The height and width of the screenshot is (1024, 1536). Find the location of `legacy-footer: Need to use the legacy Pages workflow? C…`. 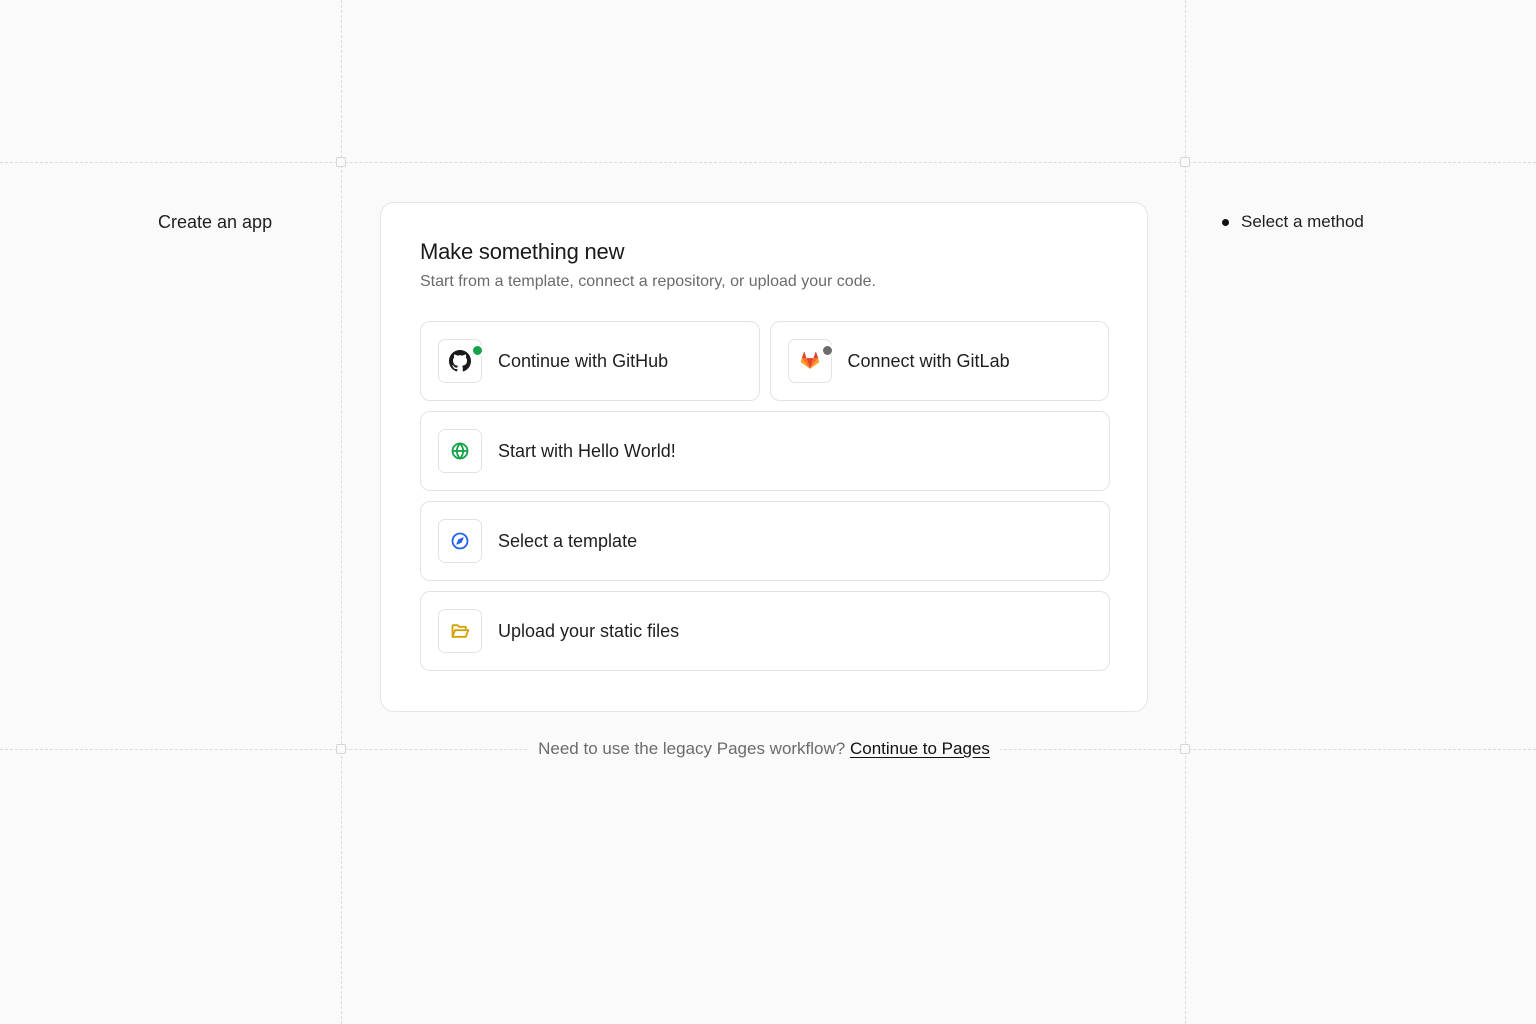

legacy-footer: Need to use the legacy Pages workflow? C… is located at coordinates (764, 749).